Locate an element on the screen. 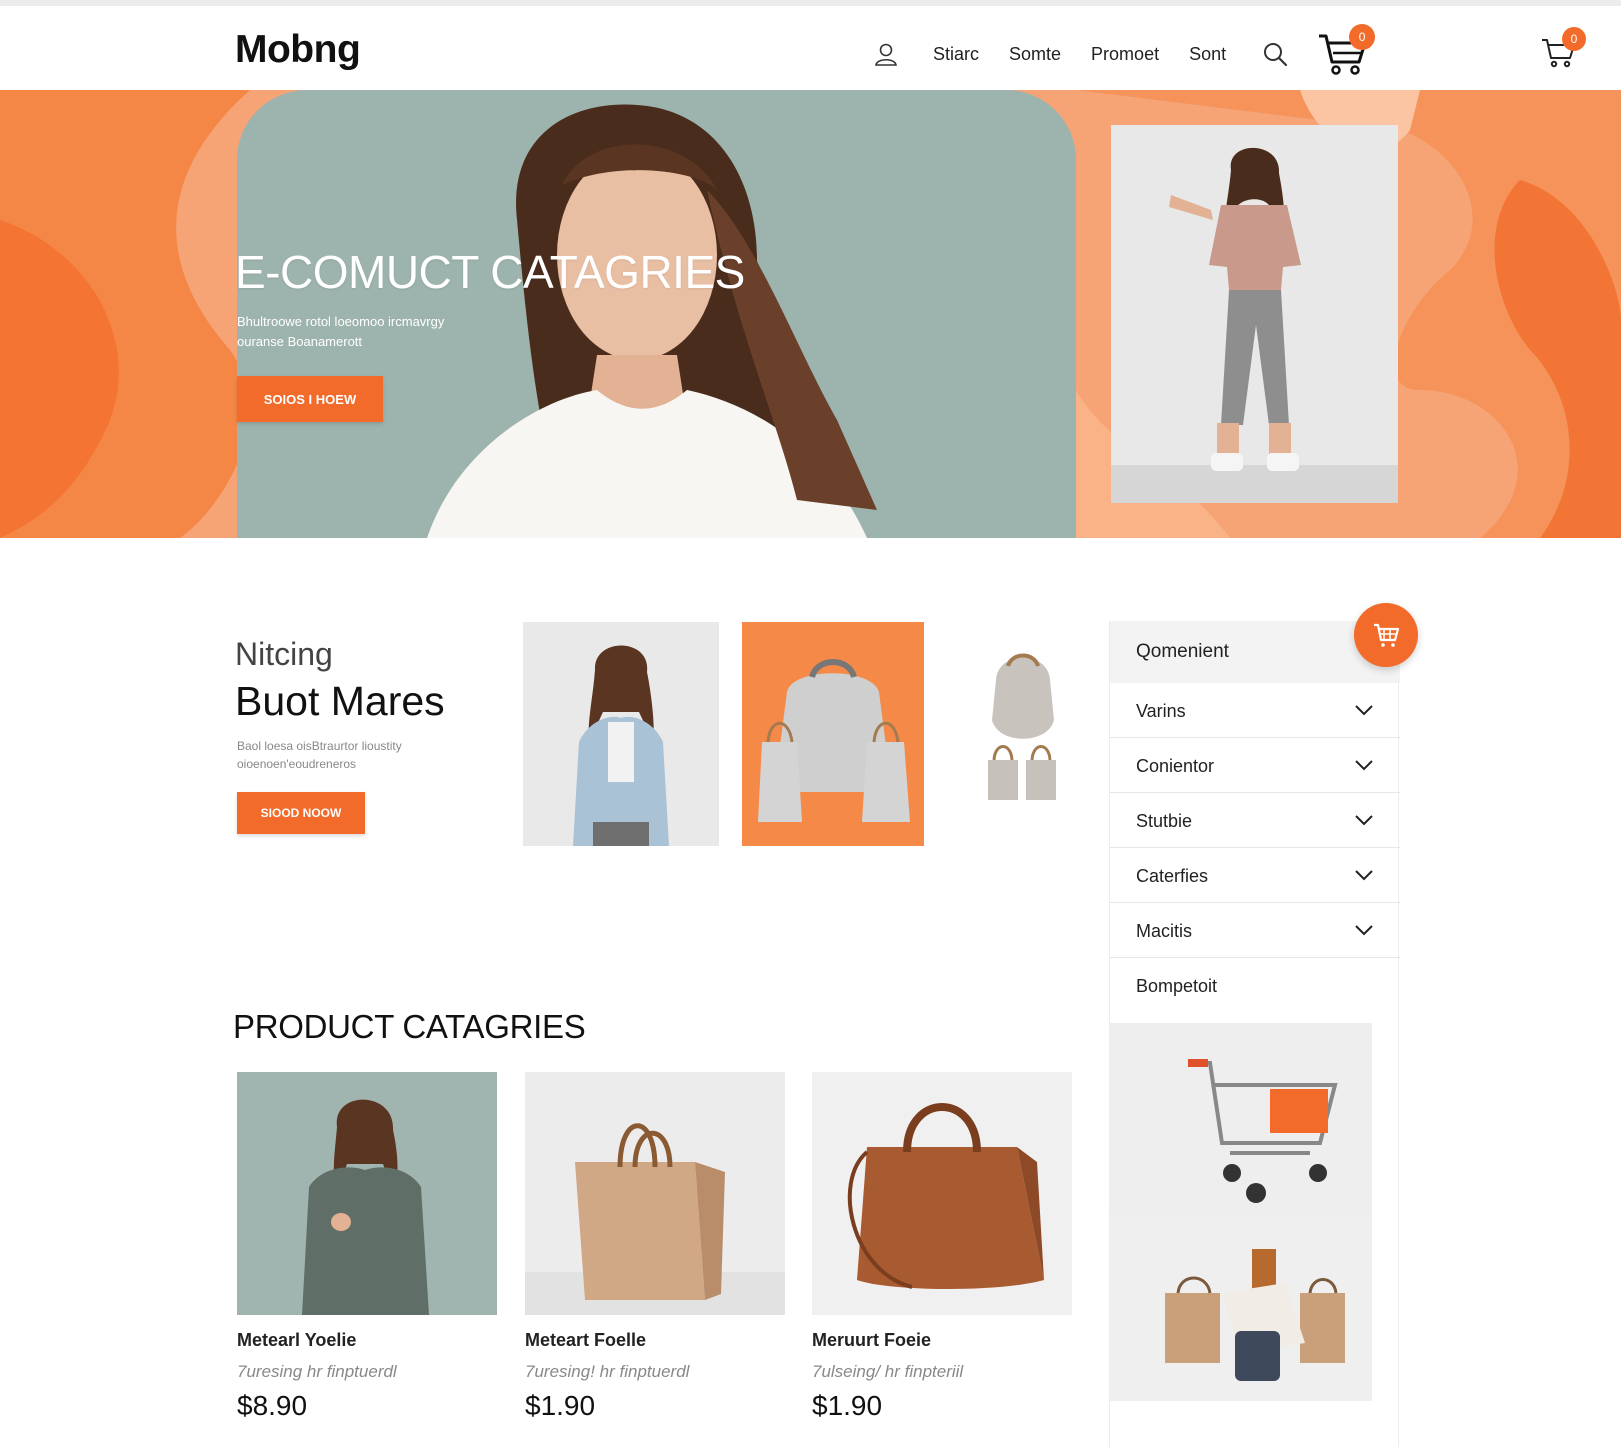 The width and height of the screenshot is (1621, 1447). product-name: Meruurt Foeie is located at coordinates (872, 1340).